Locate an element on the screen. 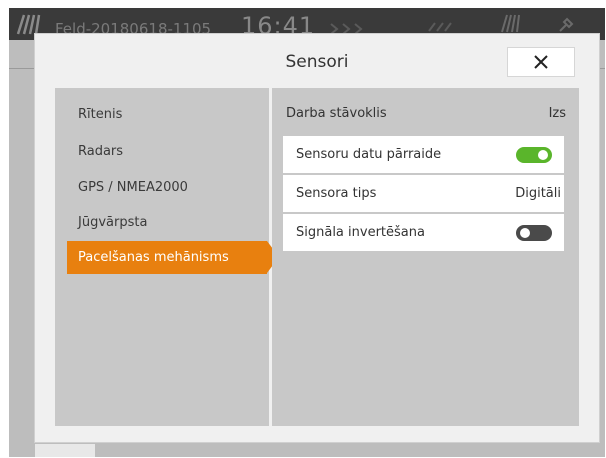 This screenshot has width=606, height=458. bottom-tab is located at coordinates (65, 450).